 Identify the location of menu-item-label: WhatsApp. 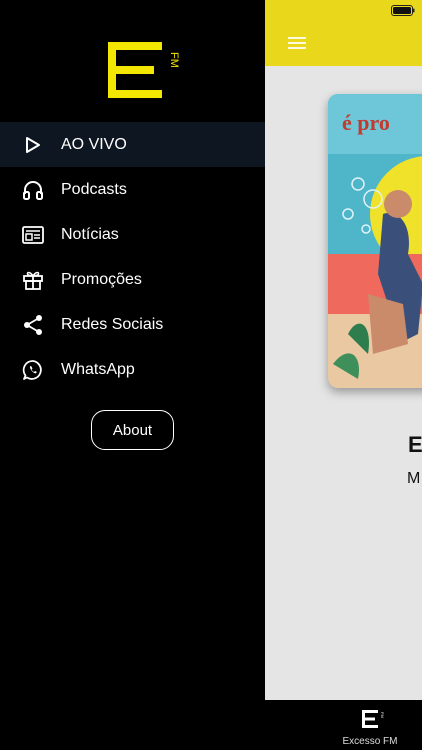
(98, 369).